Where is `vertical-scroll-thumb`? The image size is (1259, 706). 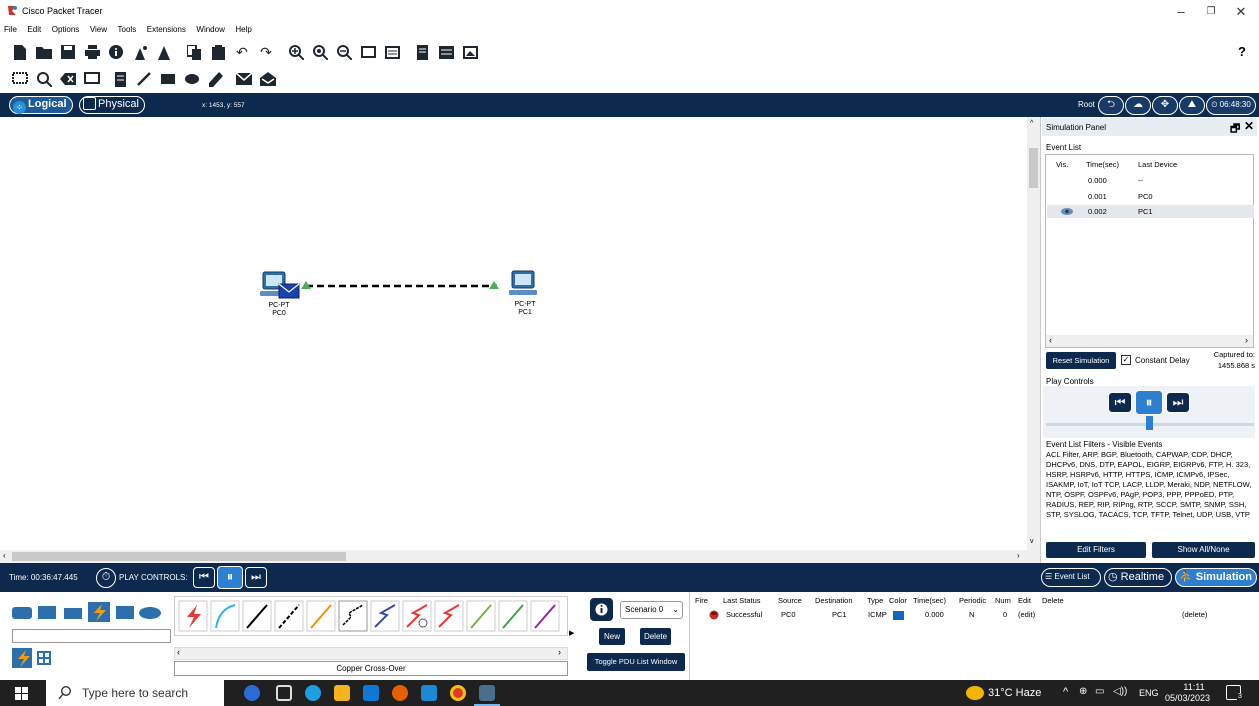 vertical-scroll-thumb is located at coordinates (1033, 168).